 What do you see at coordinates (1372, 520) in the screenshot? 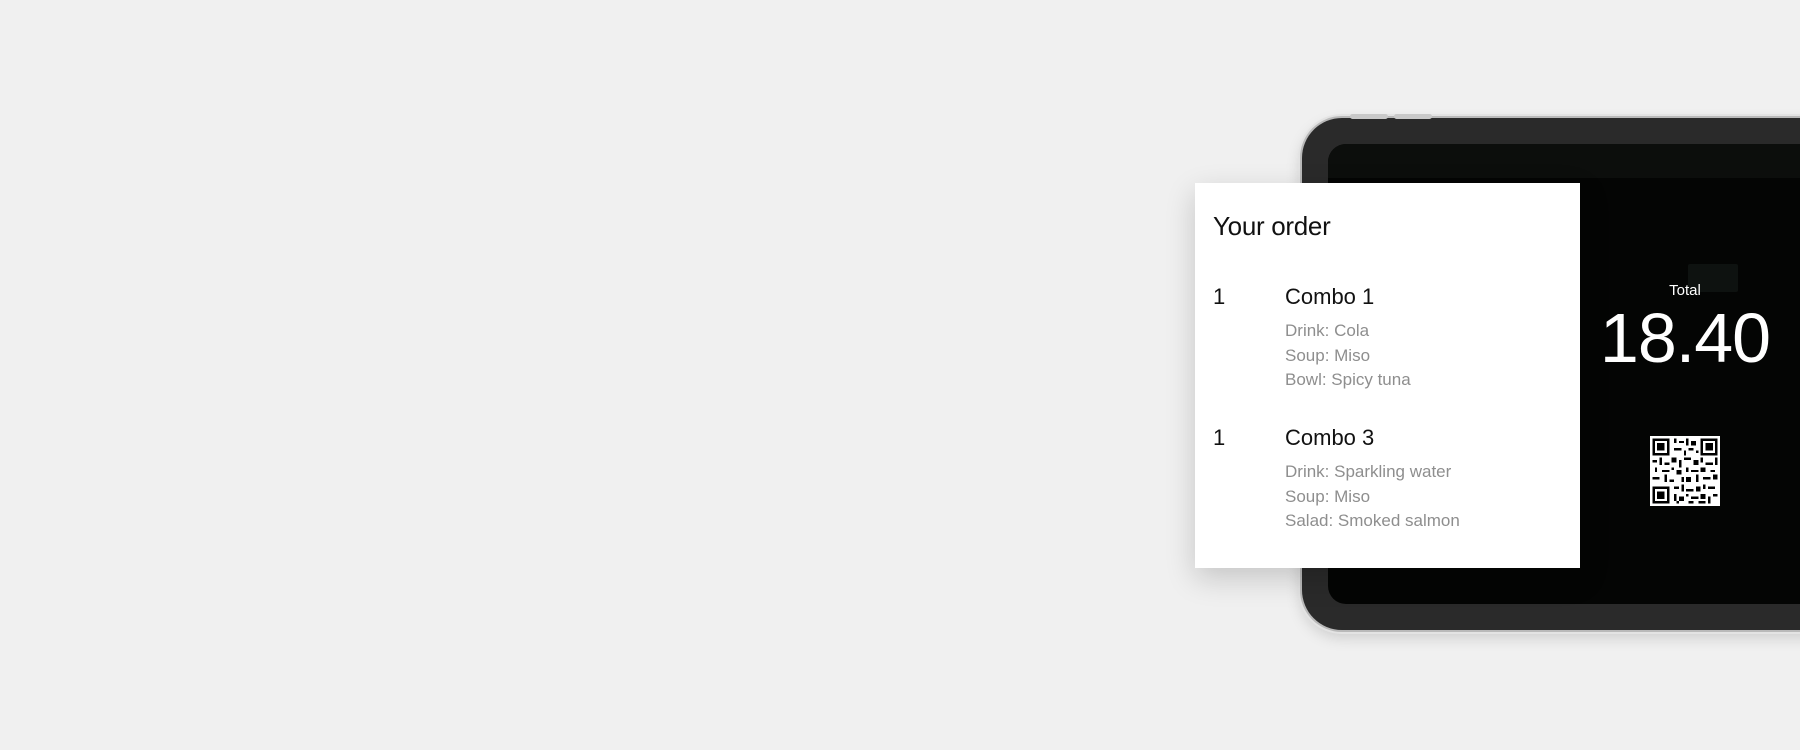
I see `item-option: Salad: Smoked salmon` at bounding box center [1372, 520].